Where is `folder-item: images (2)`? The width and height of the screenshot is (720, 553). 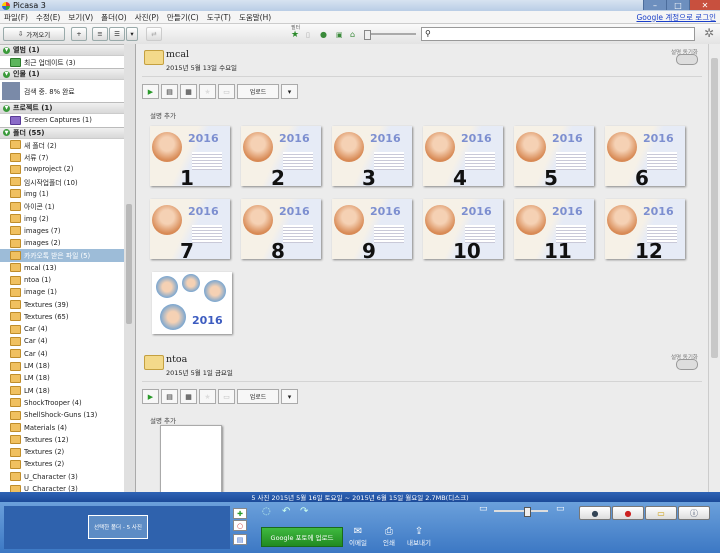 folder-item: images (2) is located at coordinates (62, 243).